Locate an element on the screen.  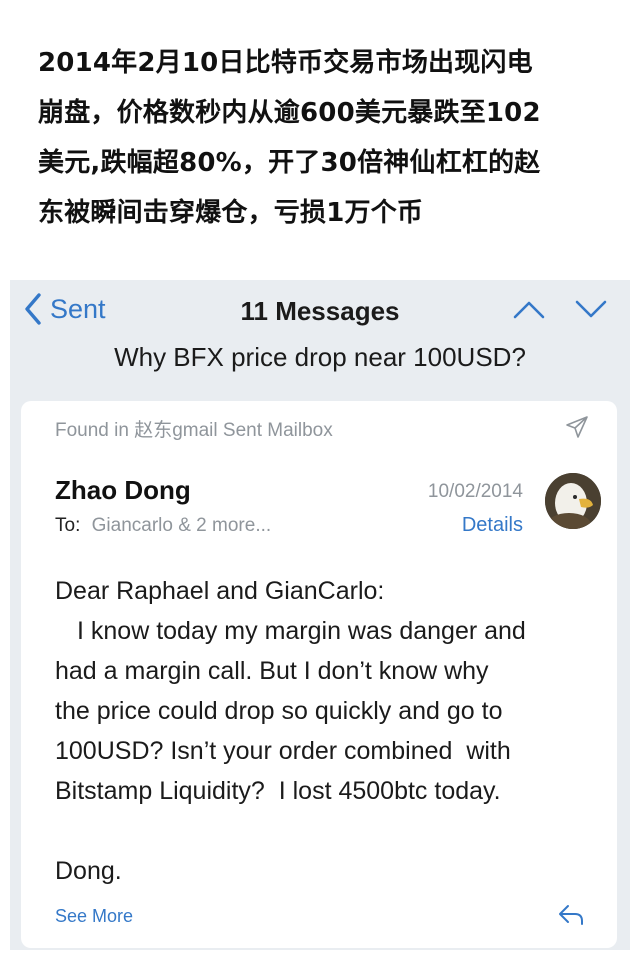
chevron-down-icon is located at coordinates (591, 309).